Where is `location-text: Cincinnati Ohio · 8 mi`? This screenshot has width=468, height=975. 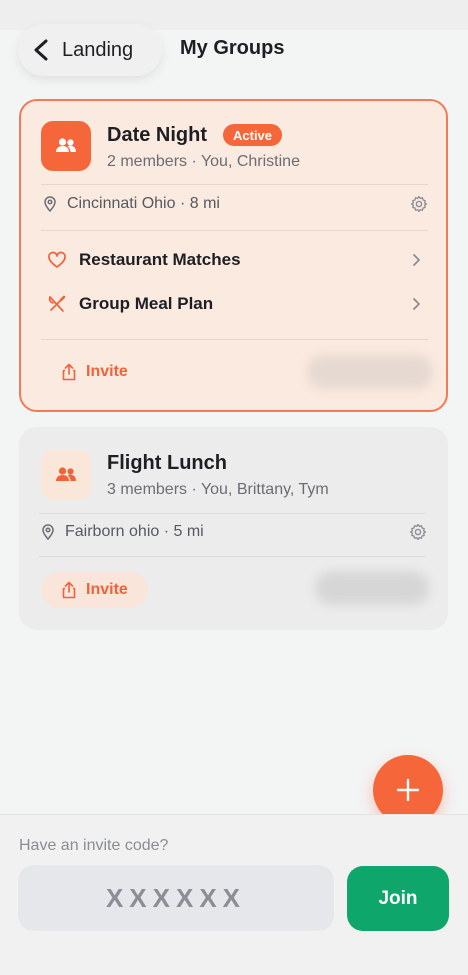
location-text: Cincinnati Ohio · 8 mi is located at coordinates (143, 203).